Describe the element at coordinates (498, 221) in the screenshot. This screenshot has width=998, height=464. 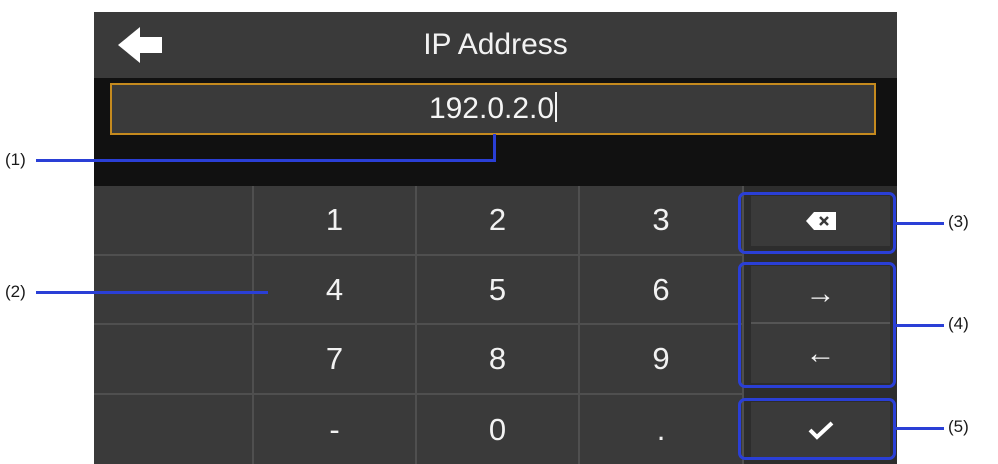
I see `key-2: 2` at that location.